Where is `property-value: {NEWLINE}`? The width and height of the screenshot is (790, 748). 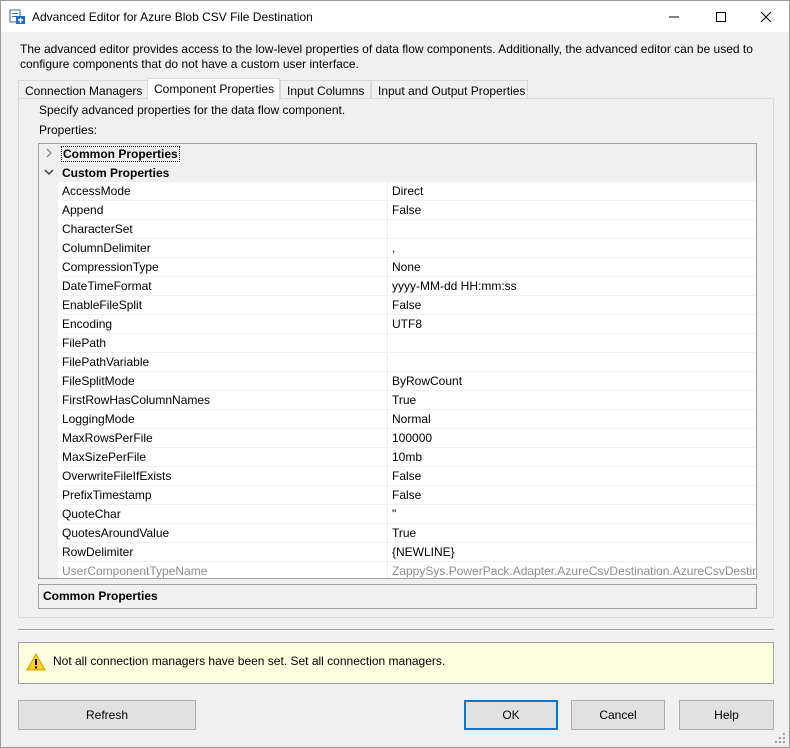
property-value: {NEWLINE} is located at coordinates (572, 552).